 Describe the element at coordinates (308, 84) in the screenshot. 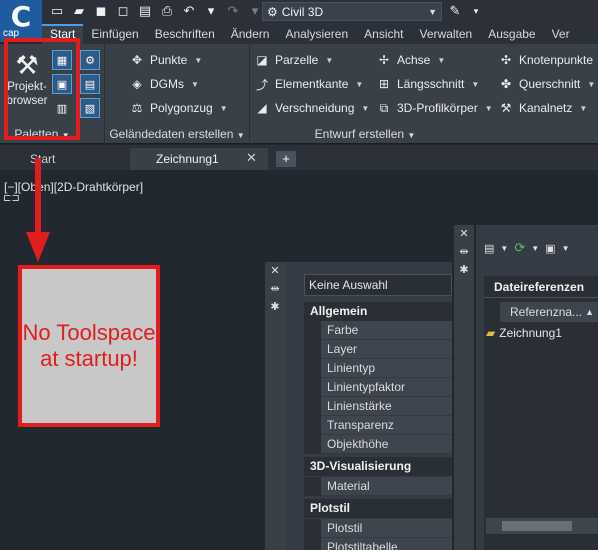

I see `elementkante-button: ⤴ Elementkante ▼` at that location.